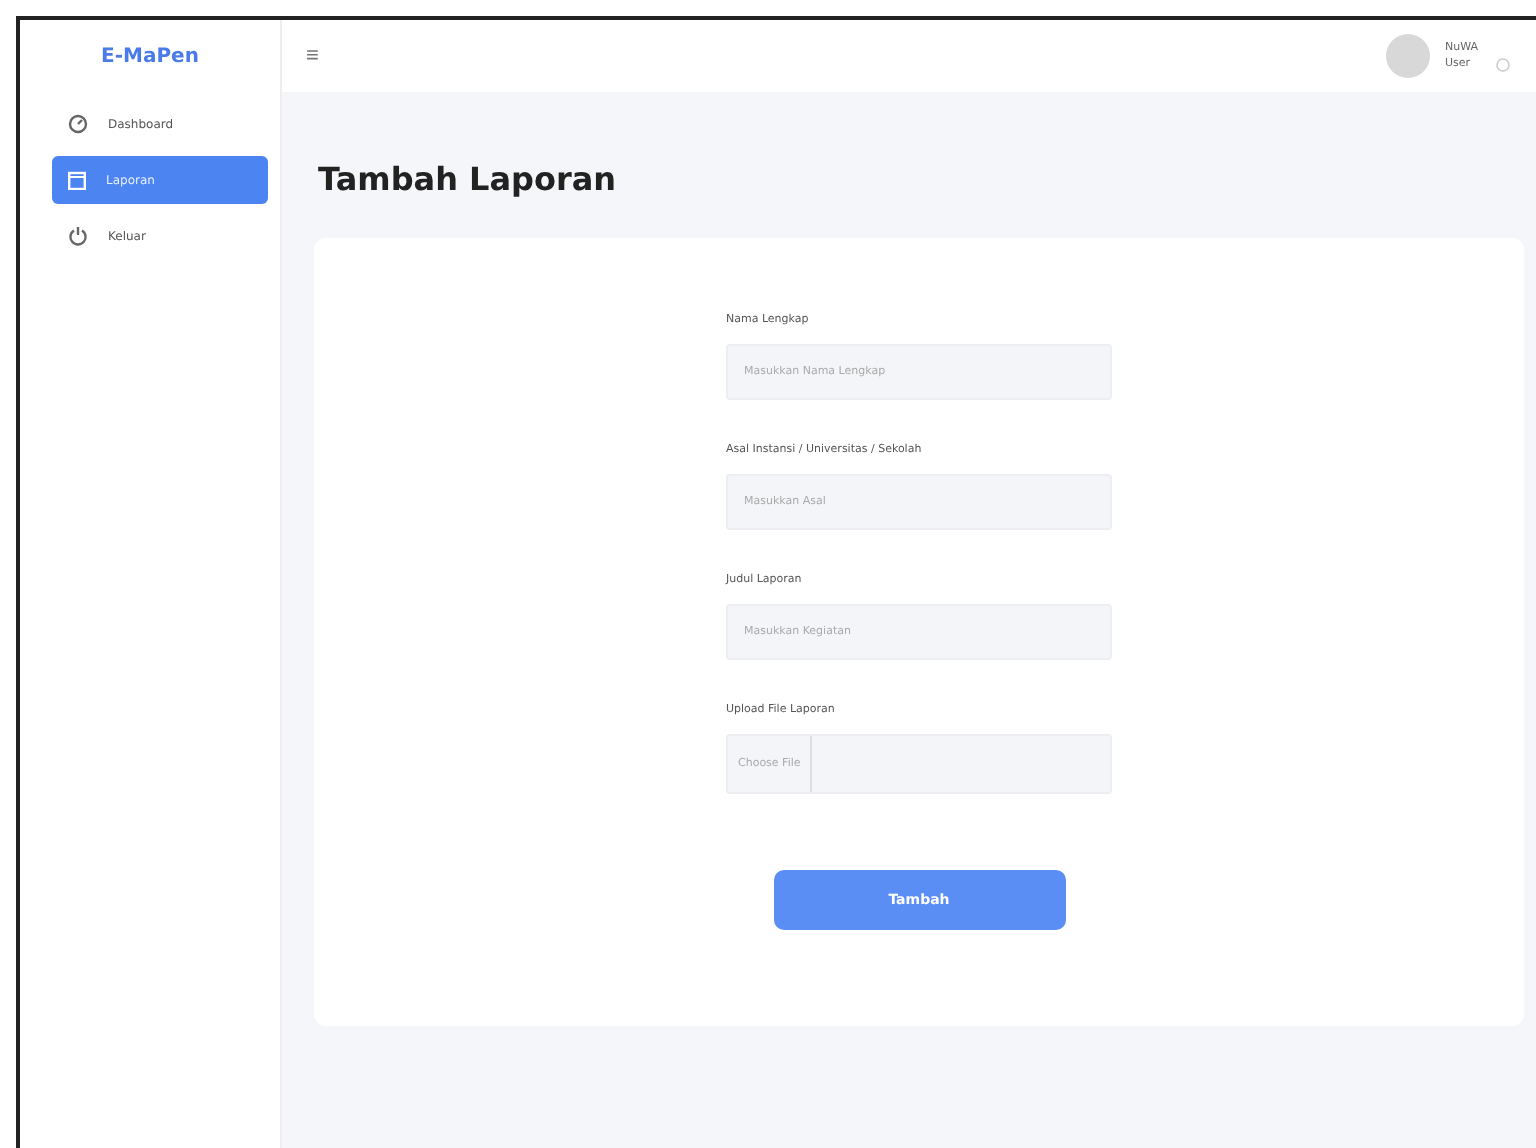 This screenshot has width=1536, height=1148. I want to click on menu-button: ≡, so click(312, 56).